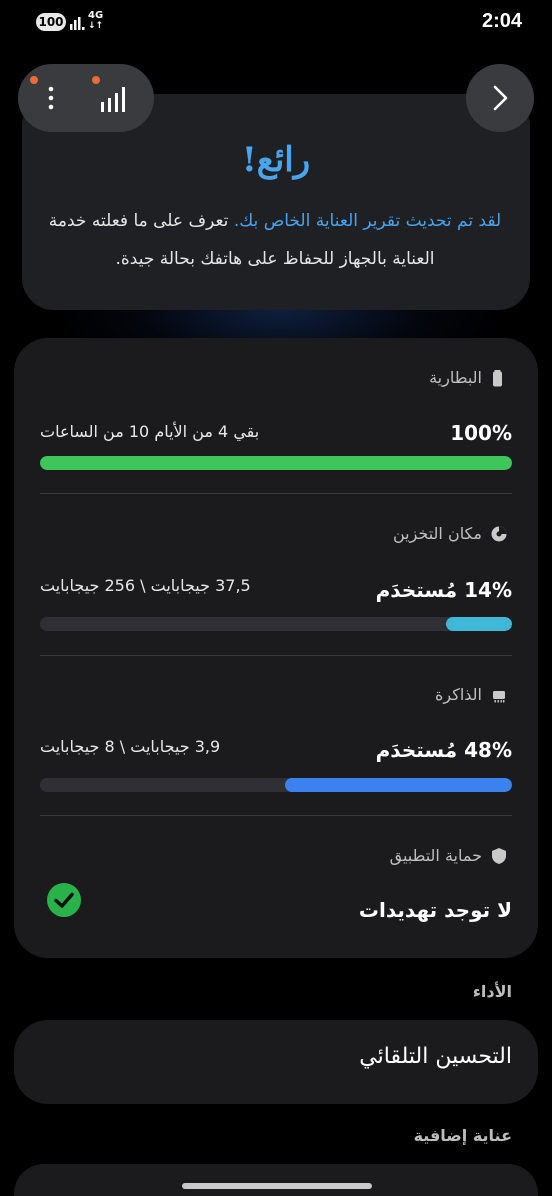  What do you see at coordinates (462, 1135) in the screenshot?
I see `extra-care-section-label: عناية إضافية` at bounding box center [462, 1135].